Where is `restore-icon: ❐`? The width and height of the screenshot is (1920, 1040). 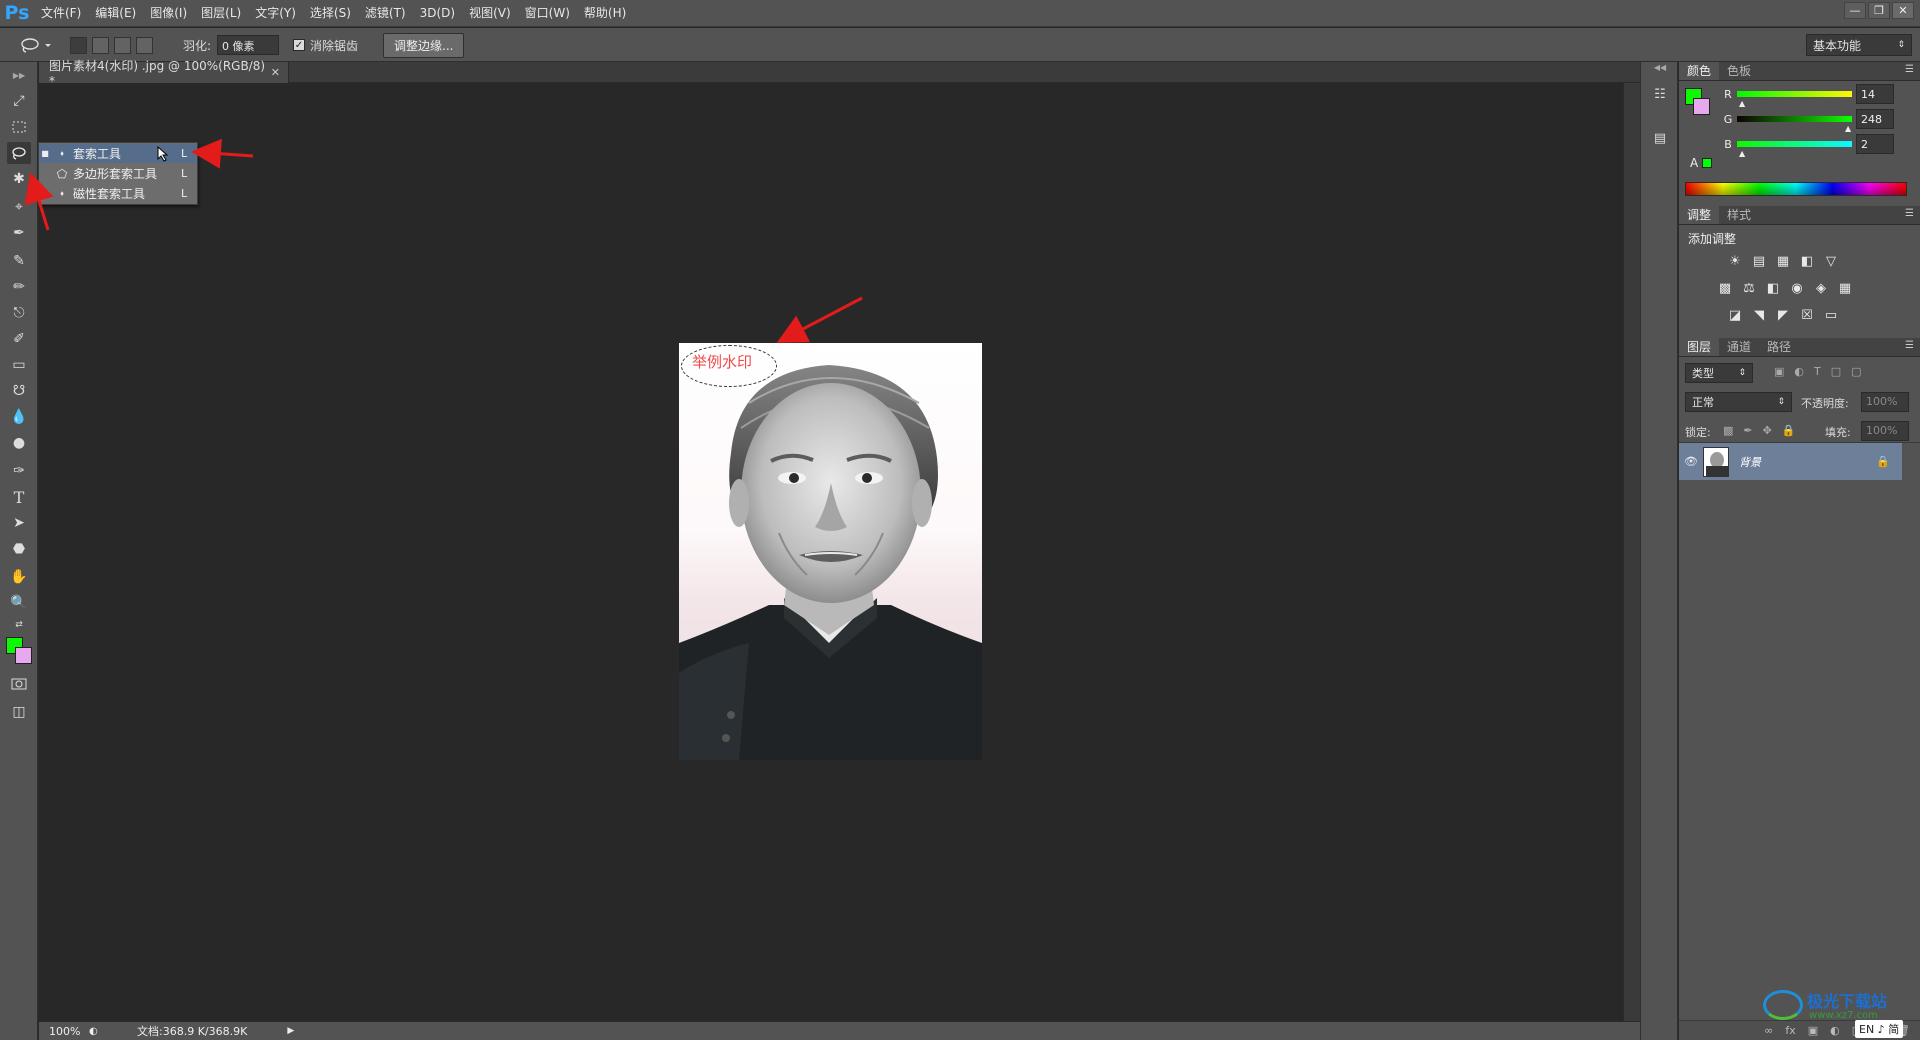 restore-icon: ❐ is located at coordinates (1879, 10).